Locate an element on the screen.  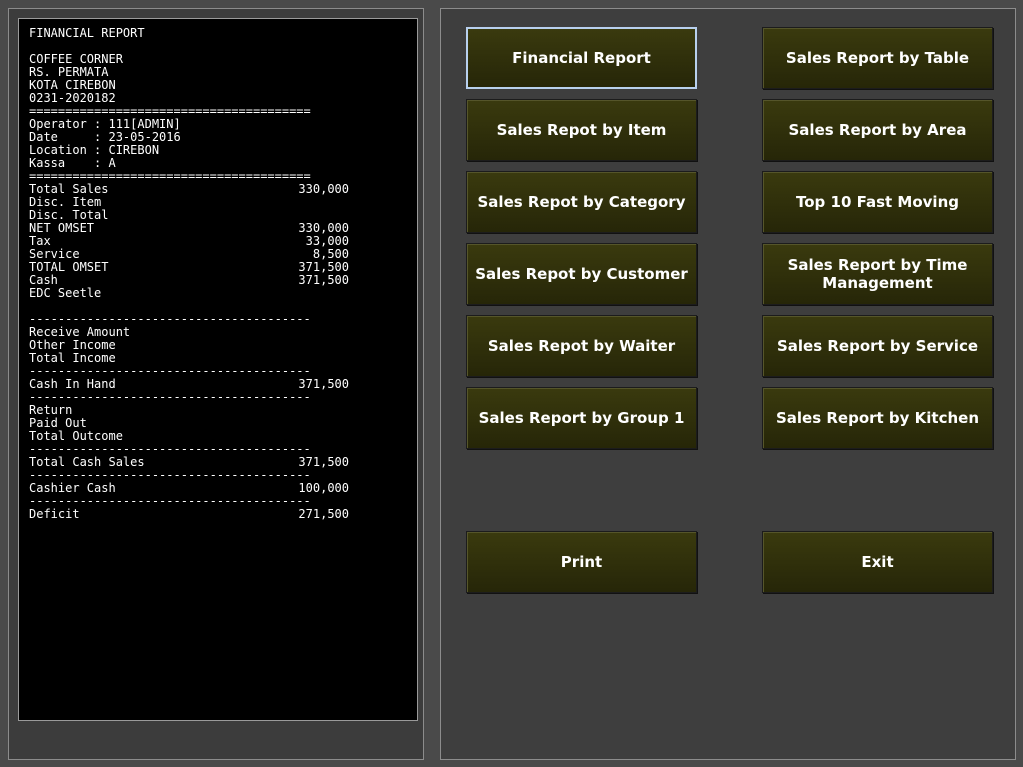
receipt-title: FINANCIAL REPORT is located at coordinates (87, 33).